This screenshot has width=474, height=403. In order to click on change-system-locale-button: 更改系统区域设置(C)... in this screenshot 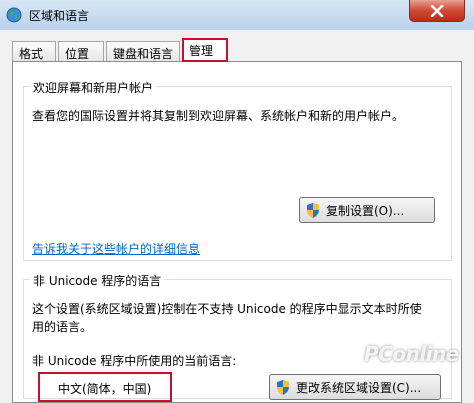, I will do `click(355, 387)`.